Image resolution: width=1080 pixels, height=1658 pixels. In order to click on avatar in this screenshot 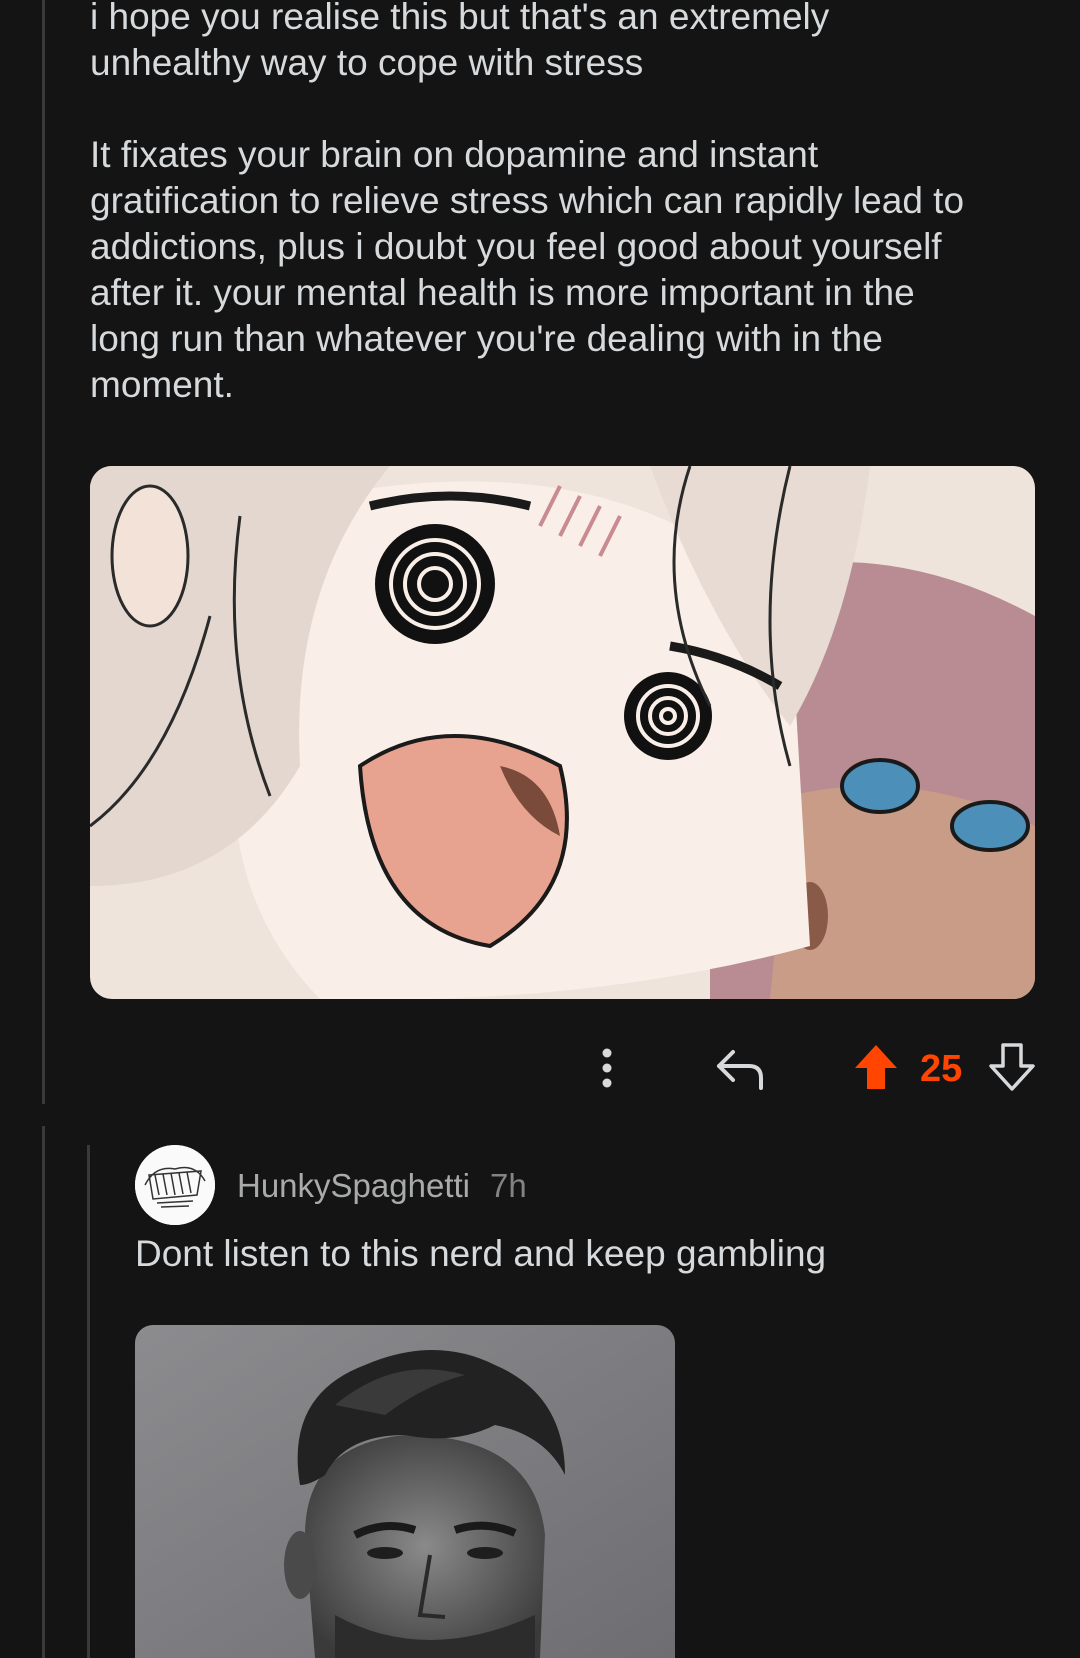, I will do `click(175, 1185)`.